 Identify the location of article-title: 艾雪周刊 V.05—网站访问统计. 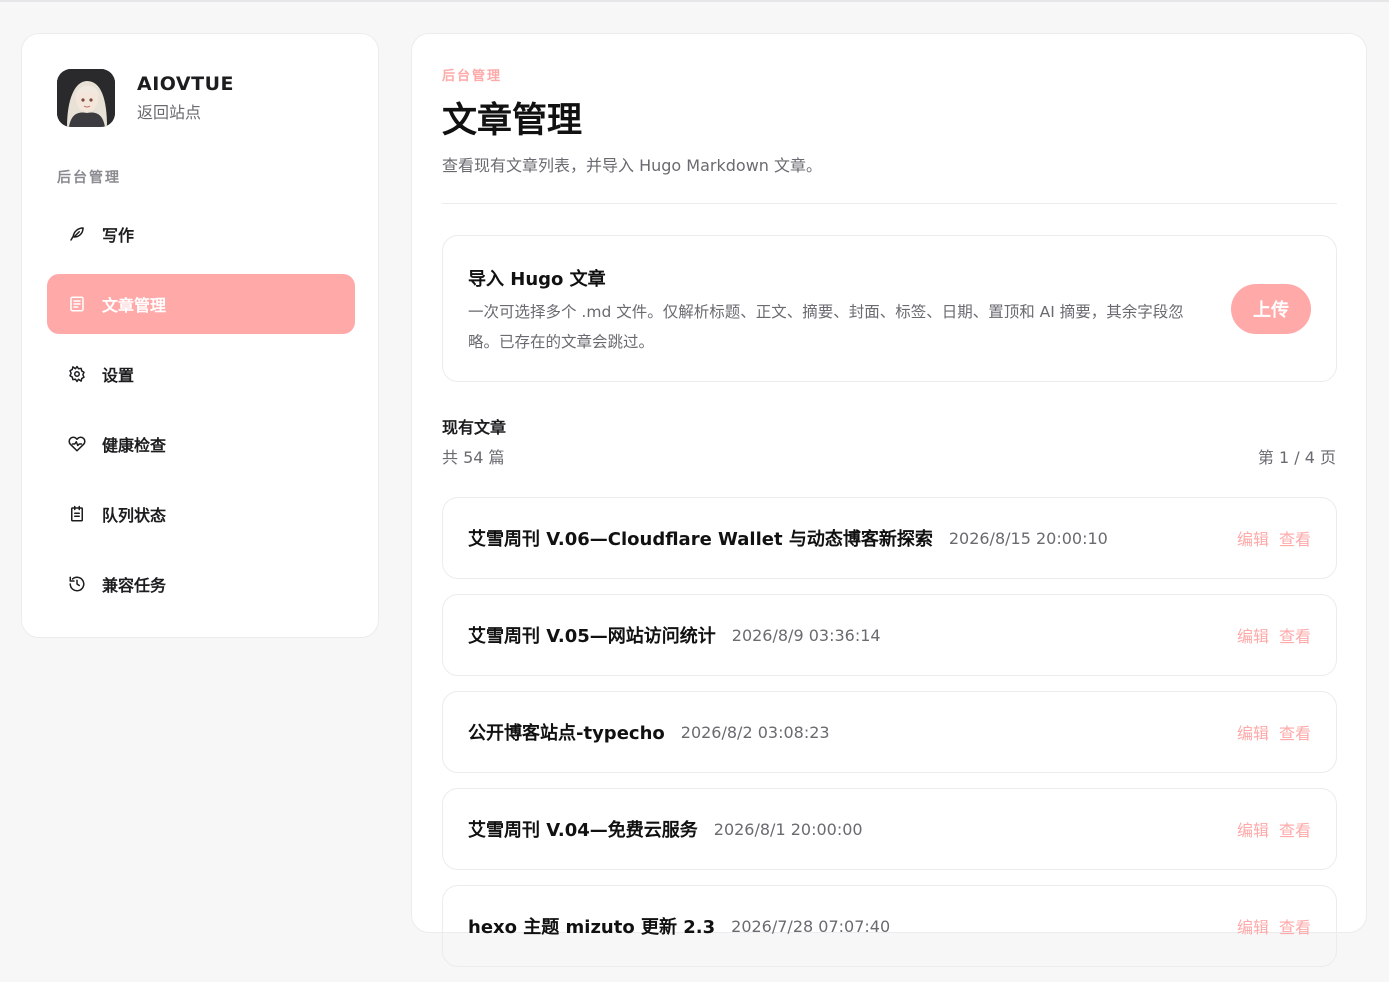
(592, 636).